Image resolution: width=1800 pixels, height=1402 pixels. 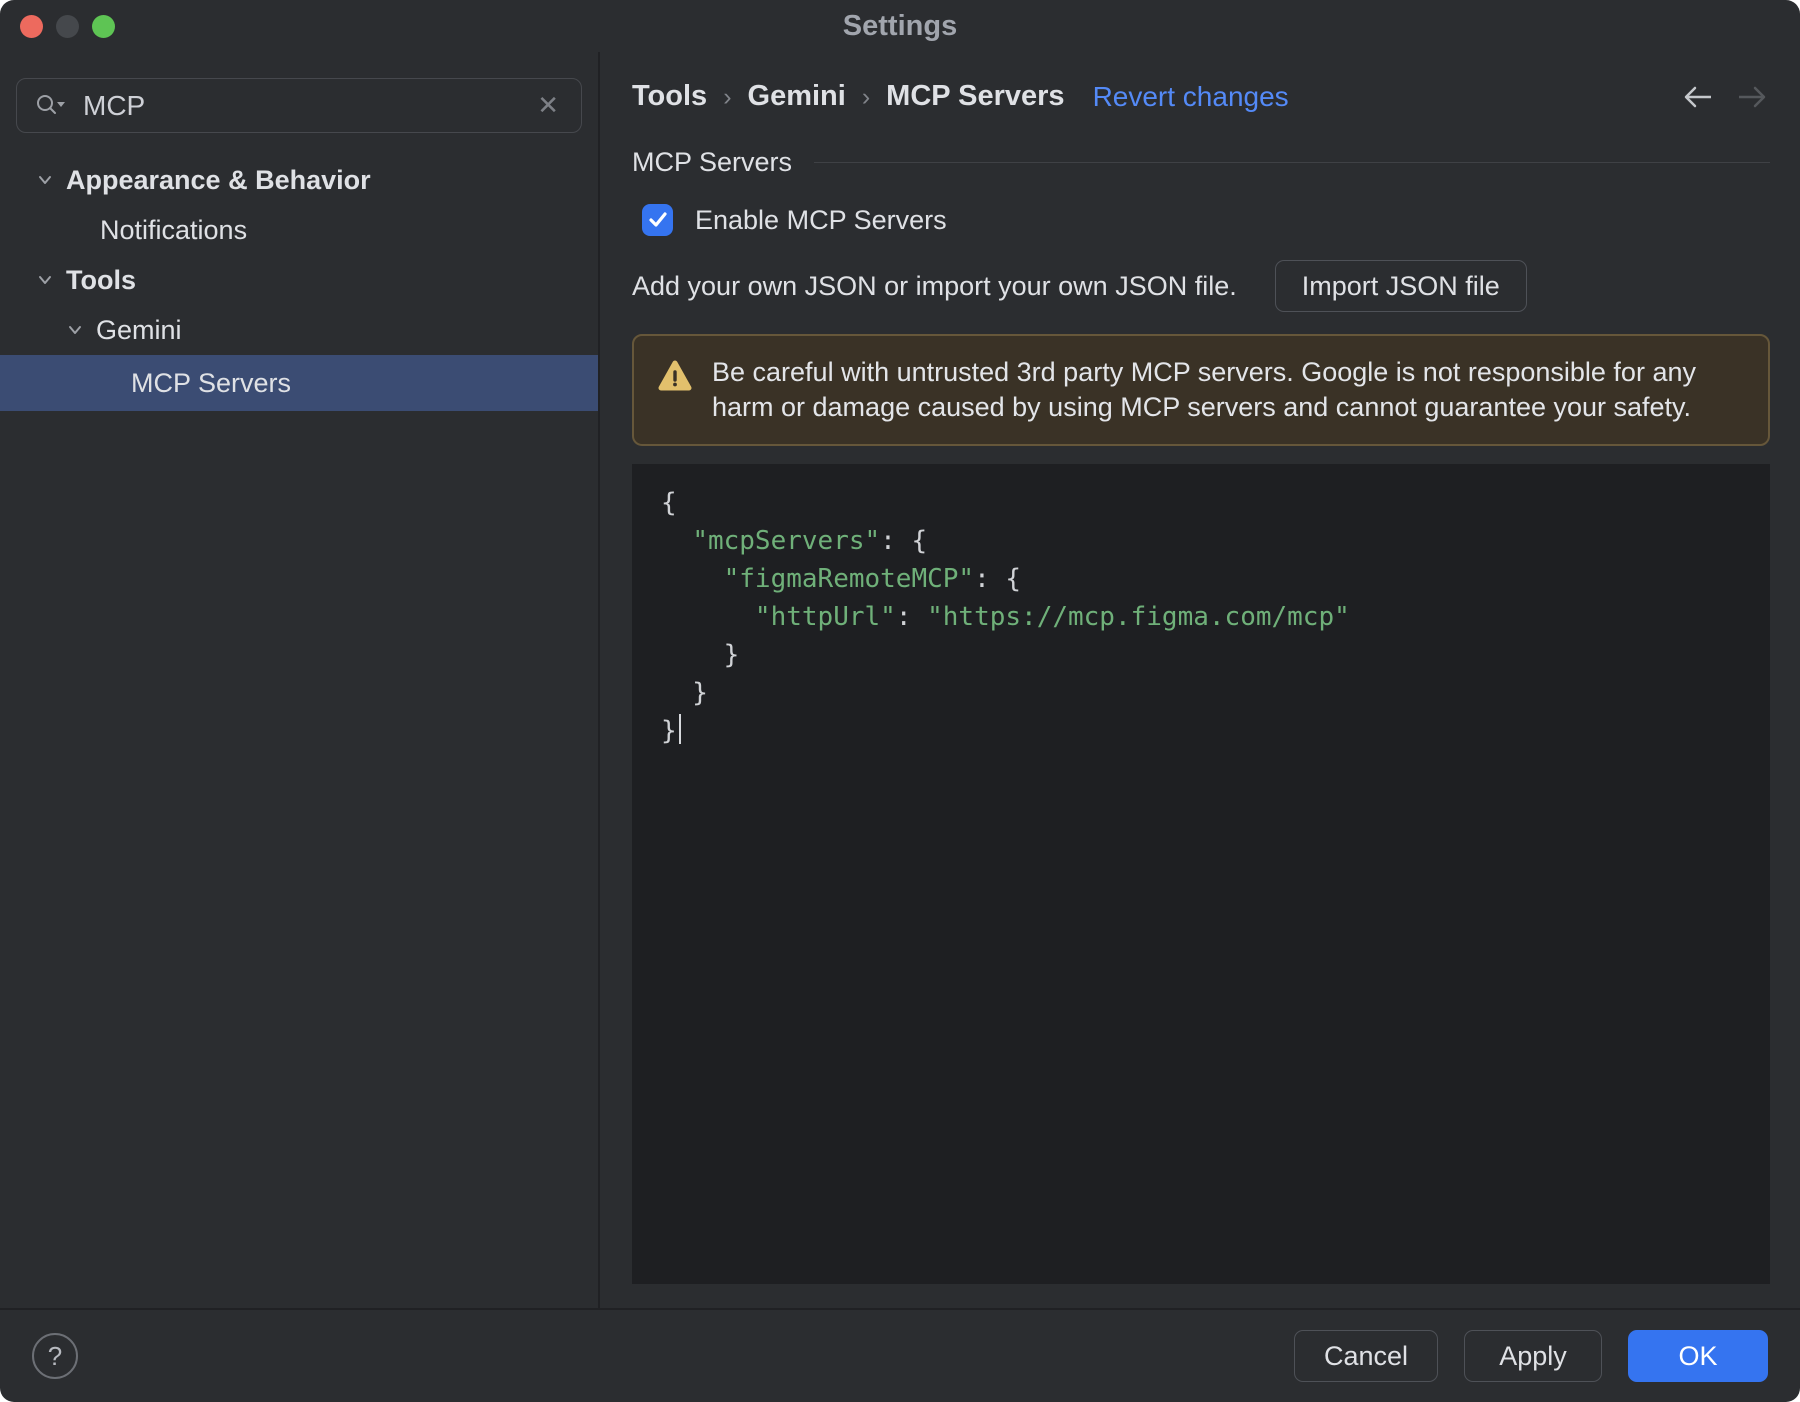 I want to click on forward-arrow-icon, so click(x=1752, y=97).